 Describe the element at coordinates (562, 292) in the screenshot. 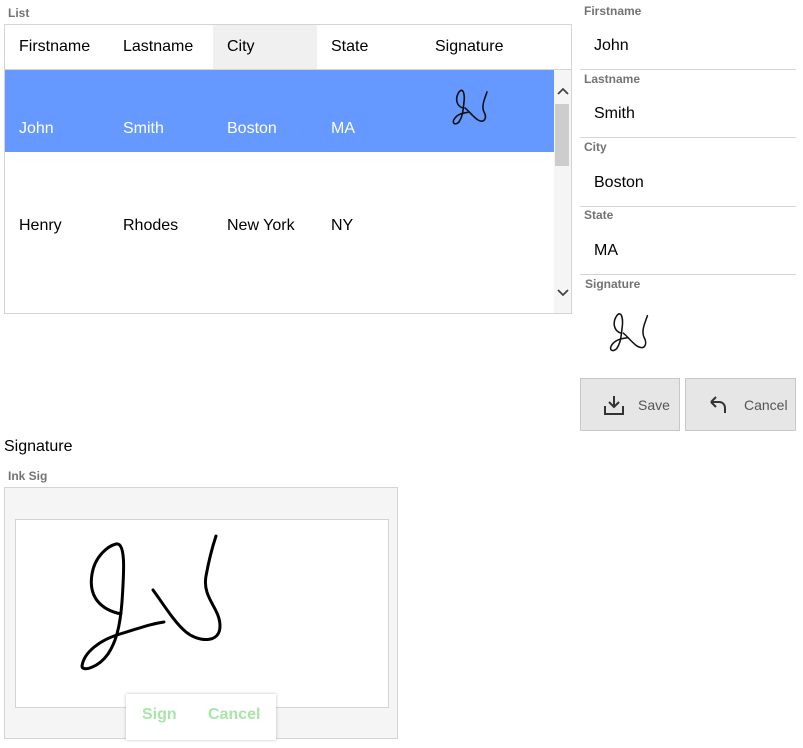

I see `chevron-down-icon` at that location.